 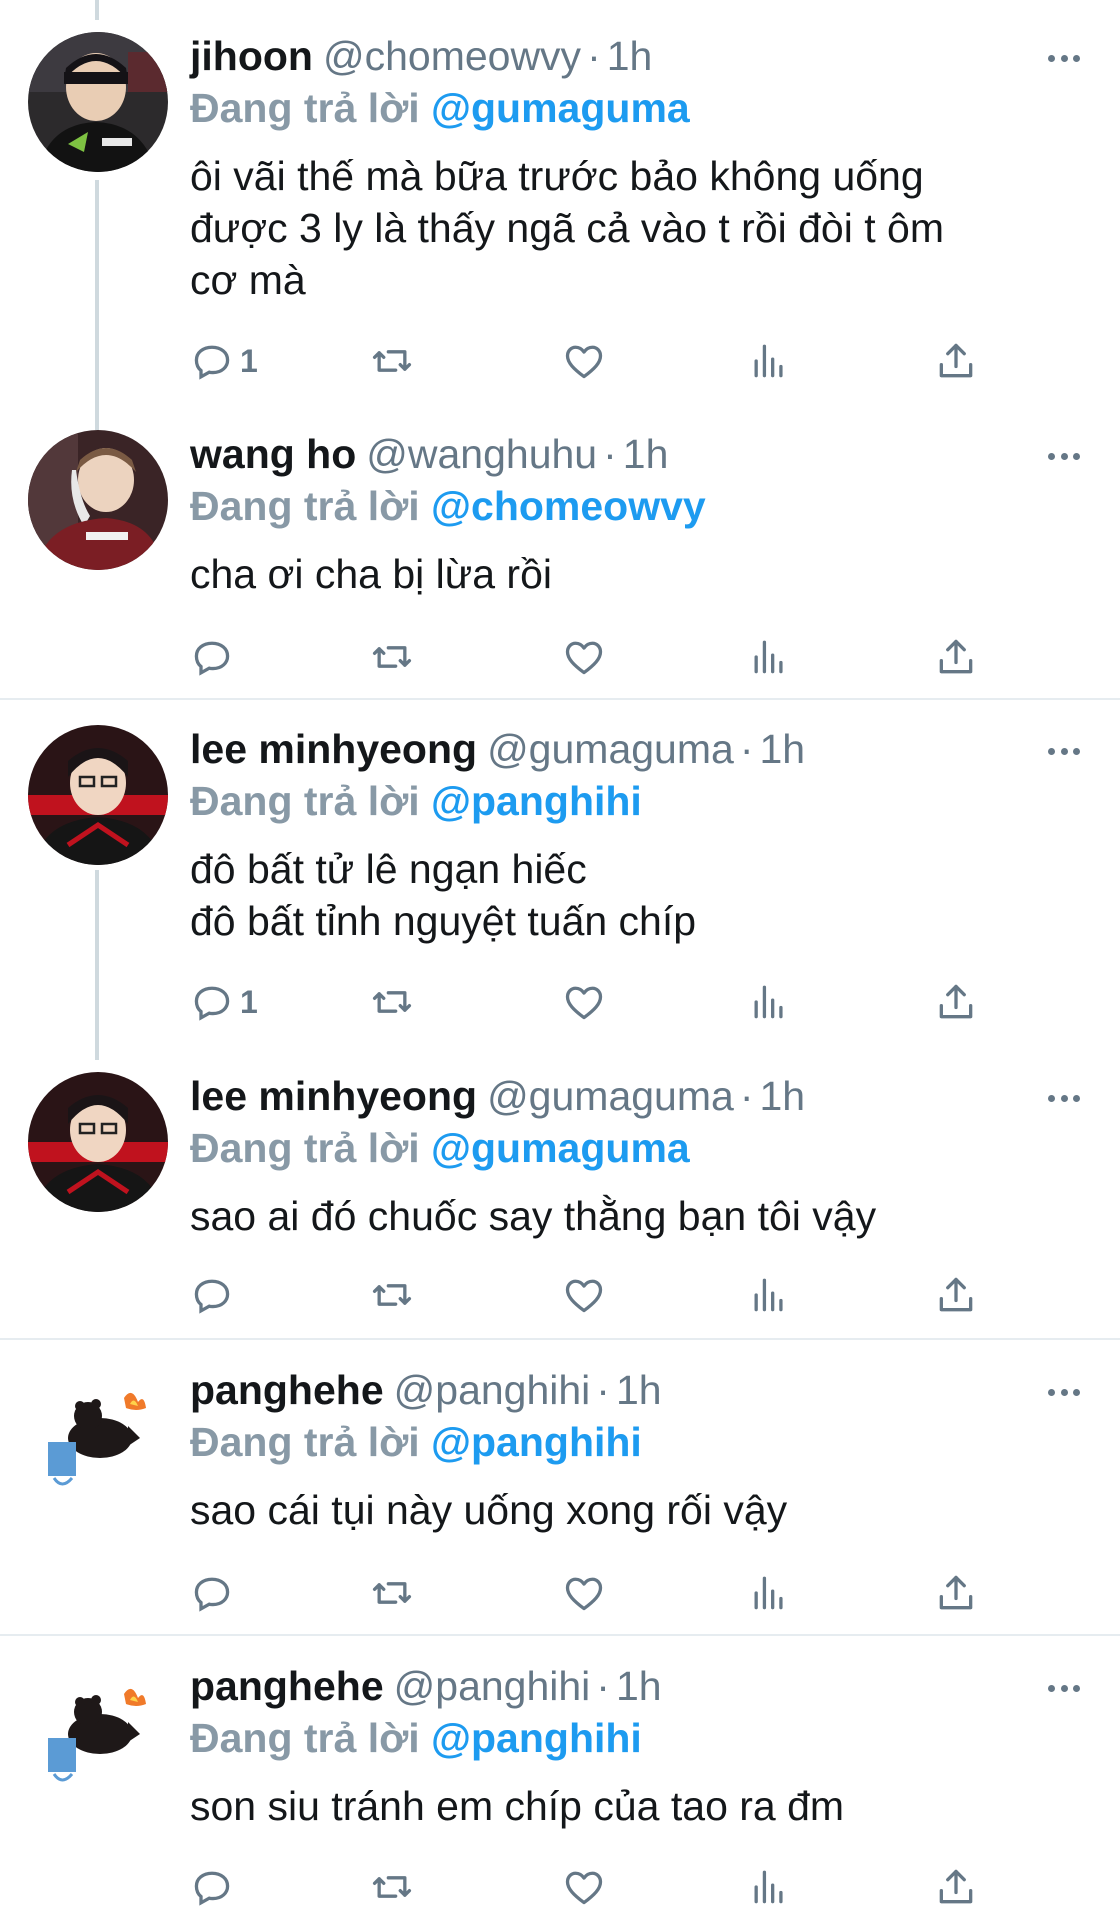 I want to click on tweet-text: son siu tránh em chíp của tao ra đm, so click(x=517, y=1806).